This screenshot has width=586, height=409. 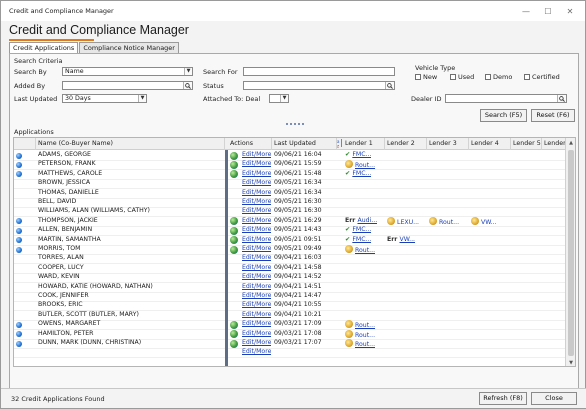 I want to click on column-header-lender-3: Lender 3, so click(x=448, y=144).